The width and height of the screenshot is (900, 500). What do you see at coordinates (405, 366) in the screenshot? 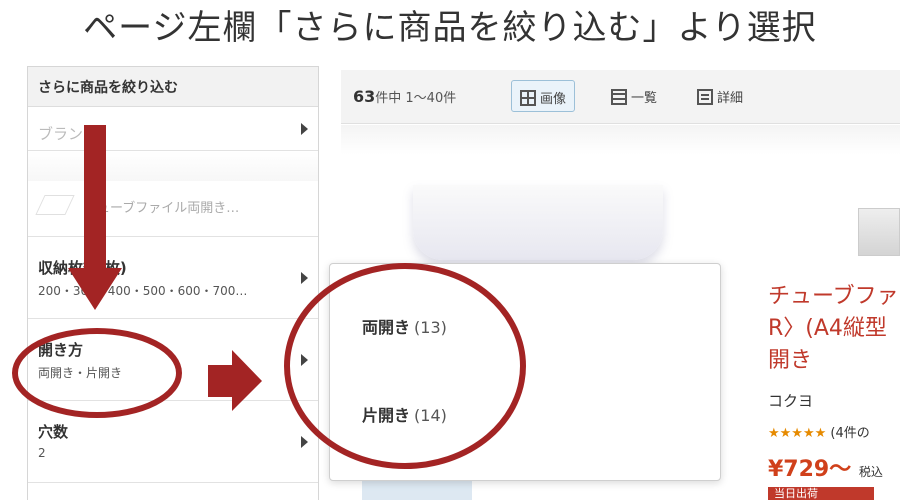
I see `highlight-ellipse-popup` at bounding box center [405, 366].